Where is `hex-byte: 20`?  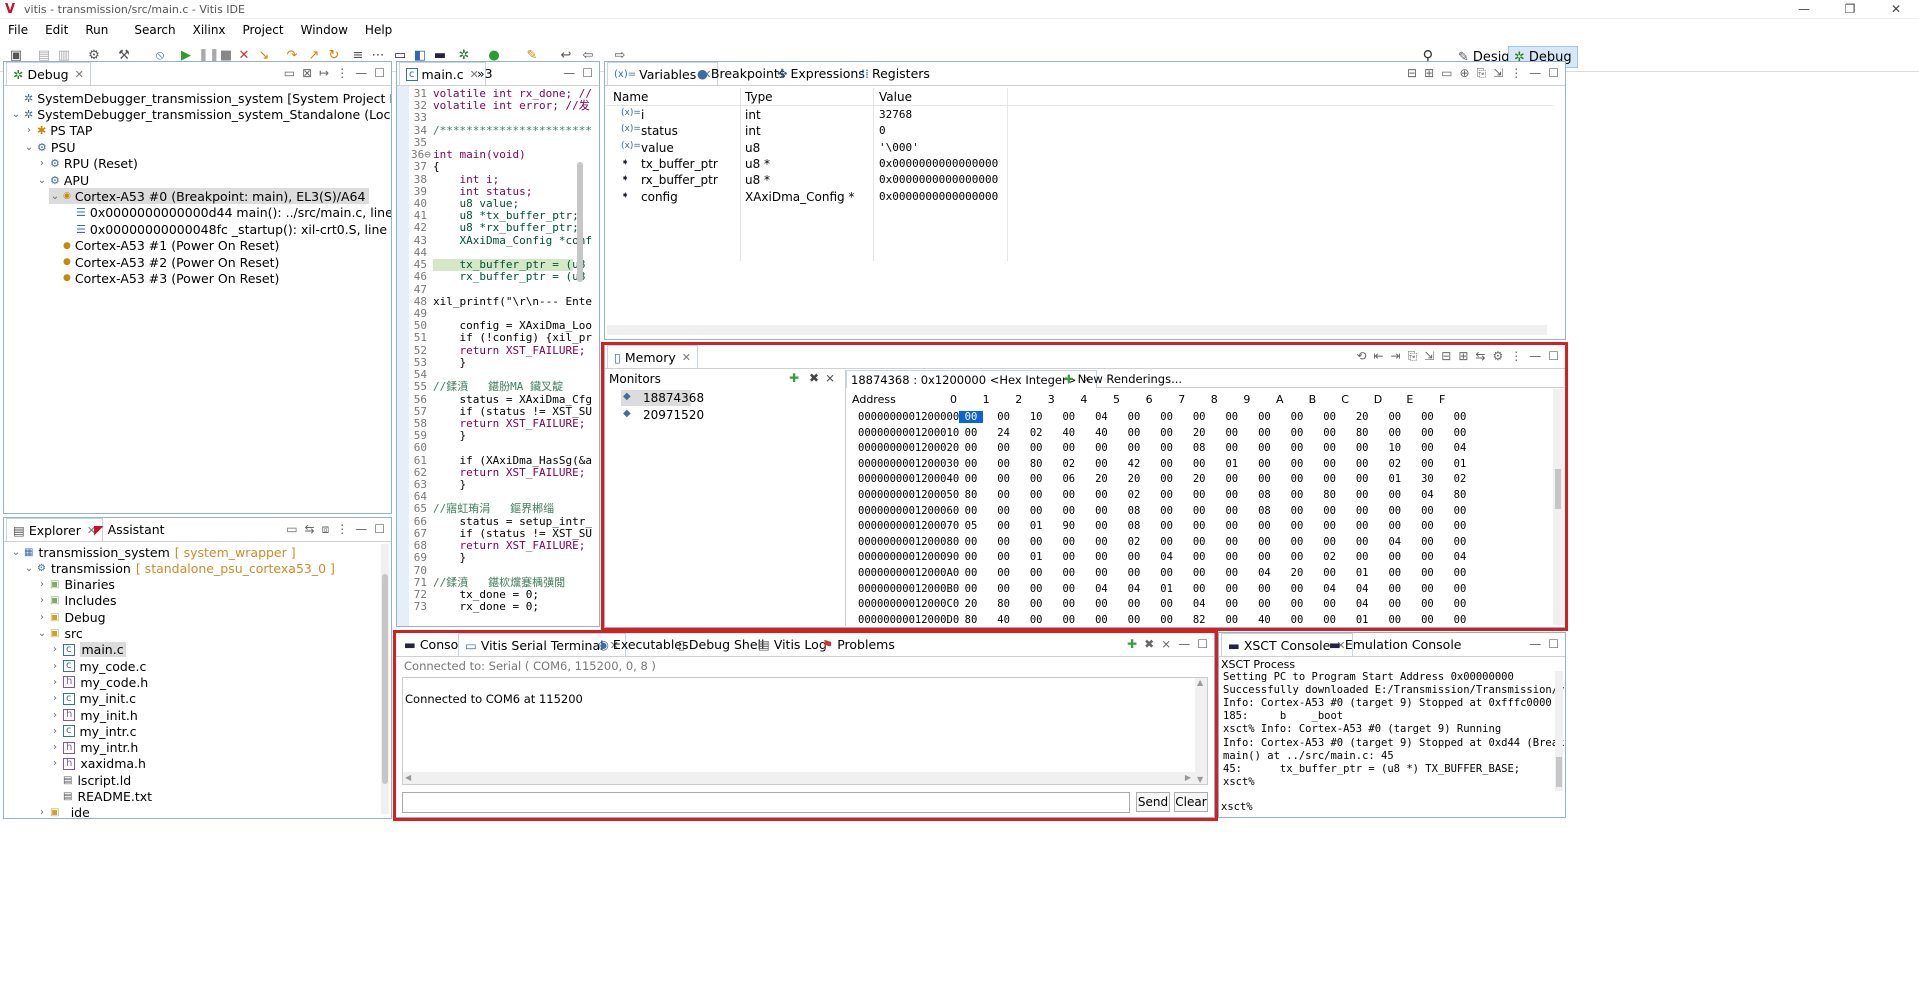 hex-byte: 20 is located at coordinates (1134, 479).